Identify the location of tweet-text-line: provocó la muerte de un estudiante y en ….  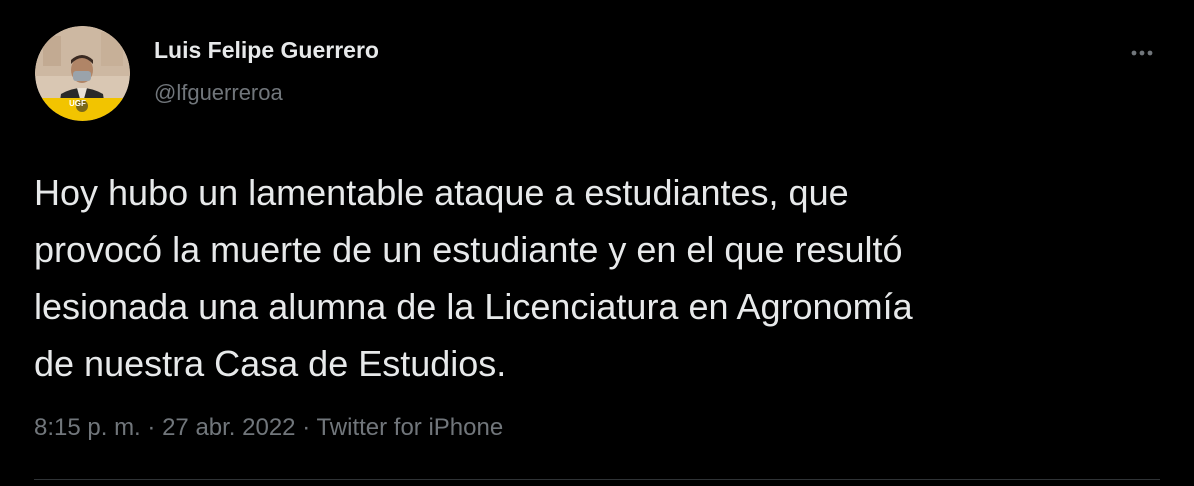
(468, 249).